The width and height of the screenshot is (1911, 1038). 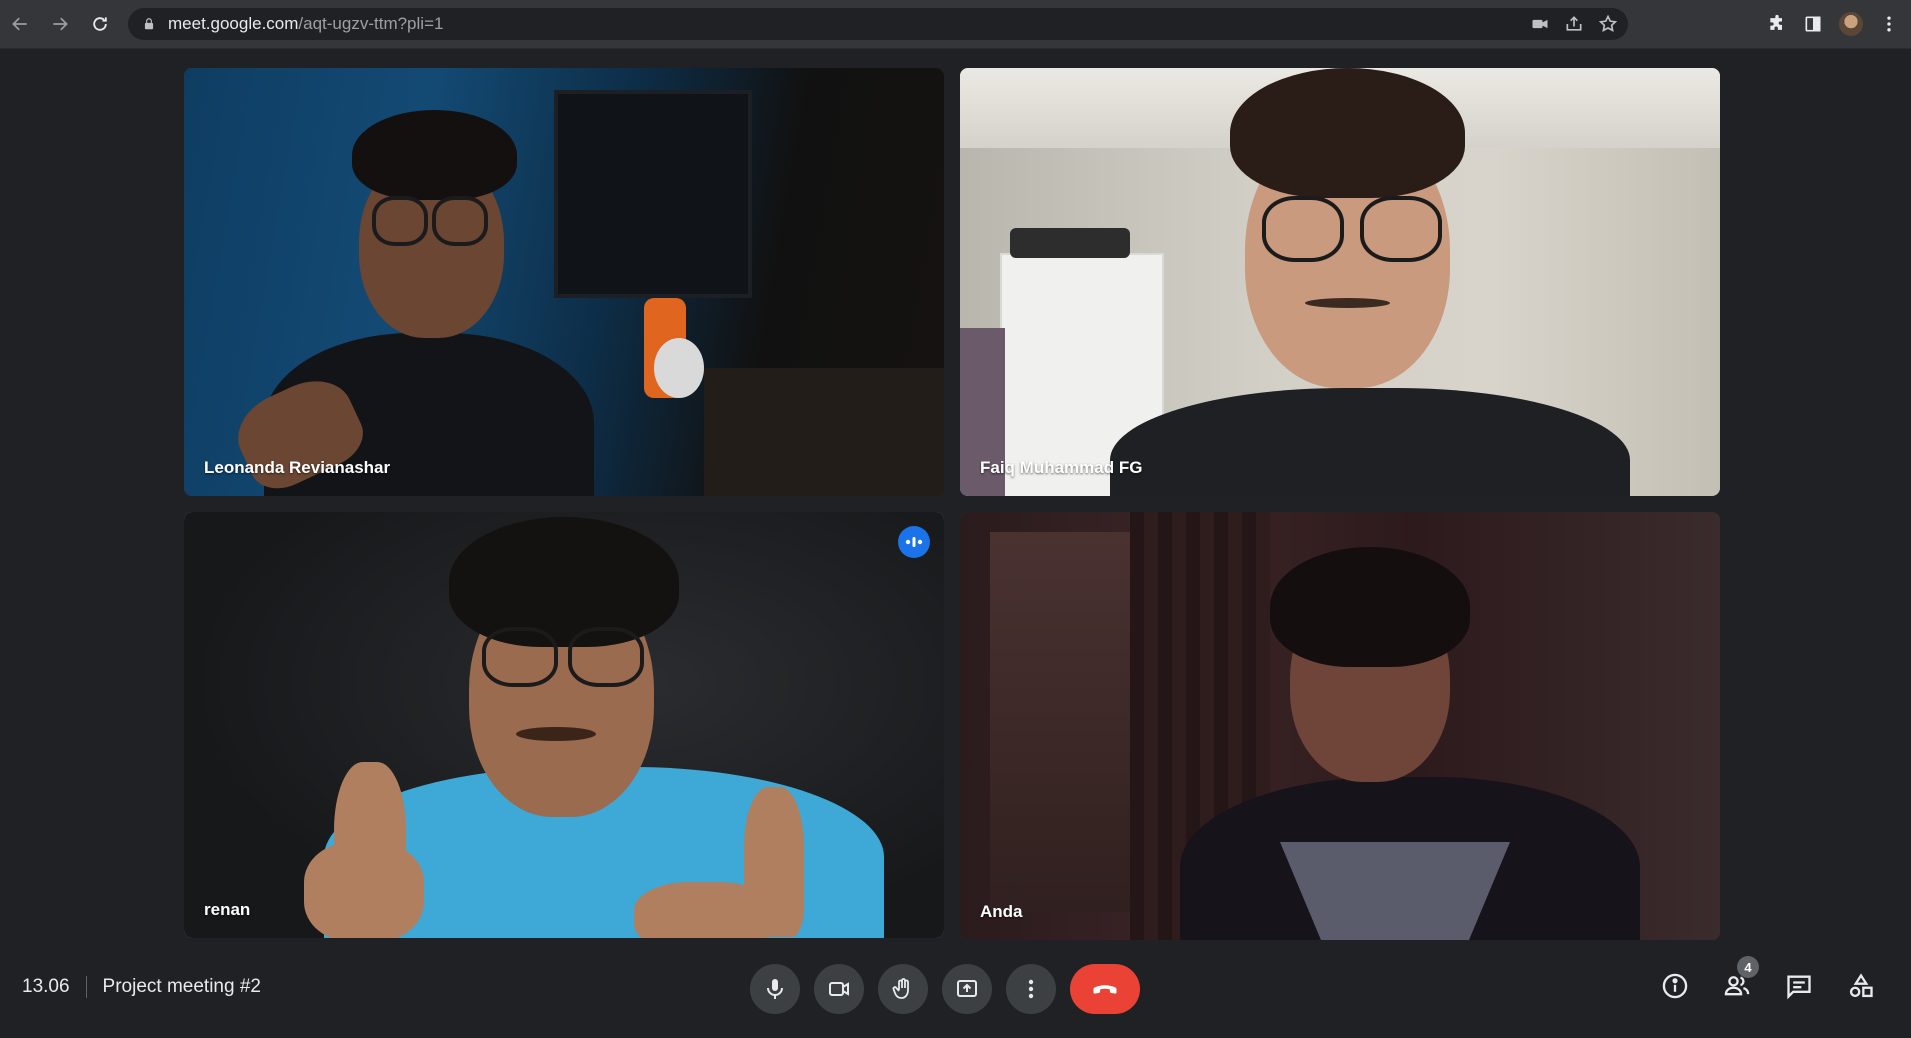 What do you see at coordinates (46, 986) in the screenshot?
I see `meeting-time: 13.06` at bounding box center [46, 986].